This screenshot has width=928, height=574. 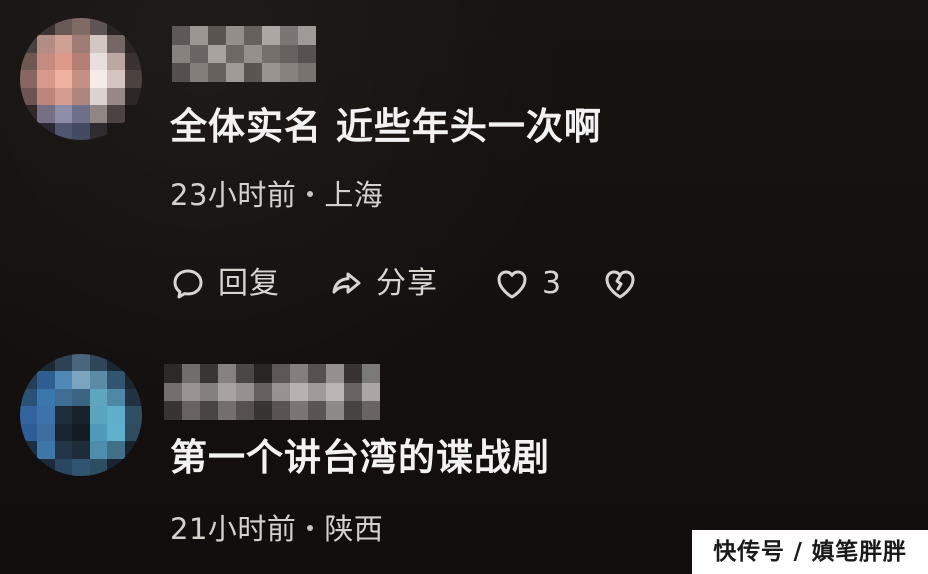 I want to click on comment-location: 陕西, so click(x=354, y=529).